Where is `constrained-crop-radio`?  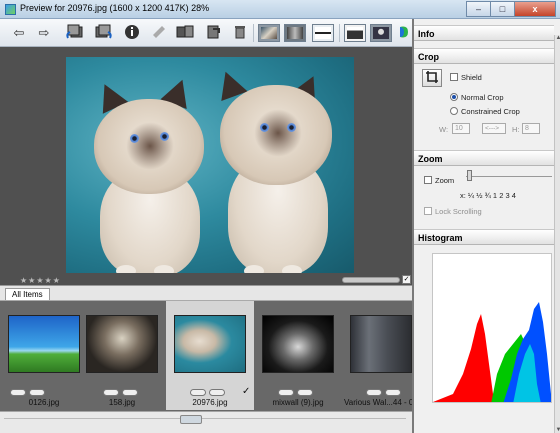 constrained-crop-radio is located at coordinates (454, 111).